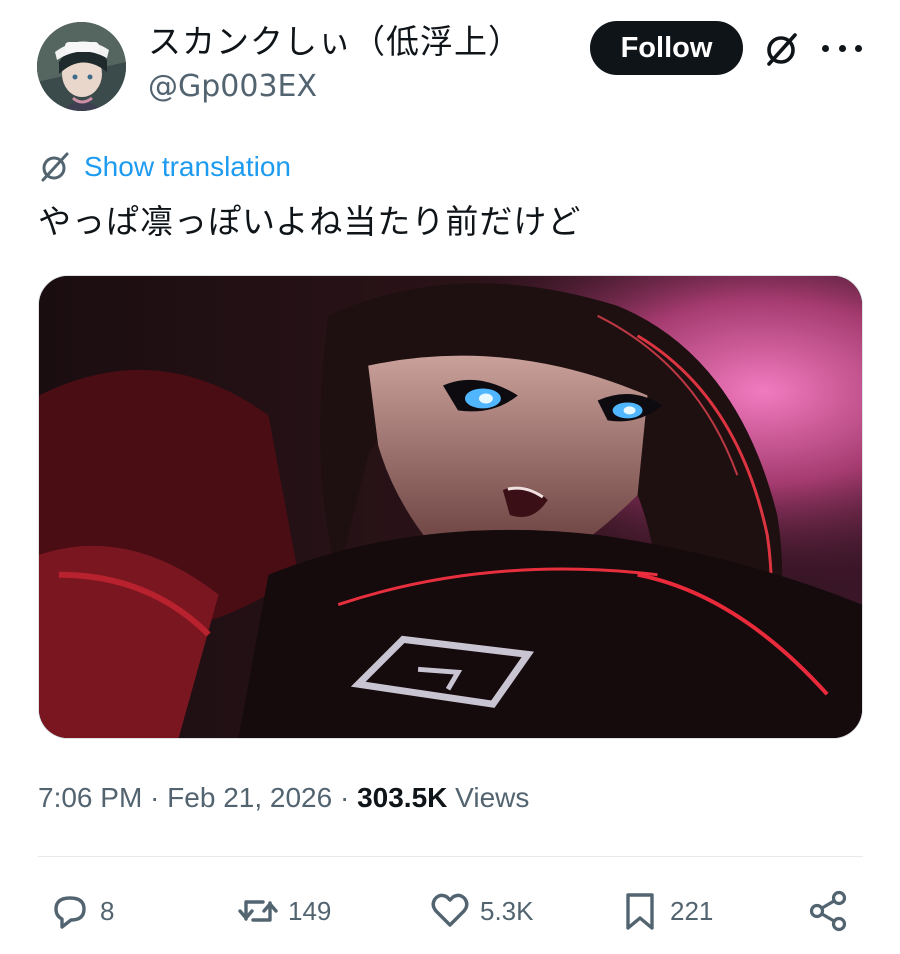 Image resolution: width=900 pixels, height=954 pixels. What do you see at coordinates (70, 912) in the screenshot?
I see `reply-icon` at bounding box center [70, 912].